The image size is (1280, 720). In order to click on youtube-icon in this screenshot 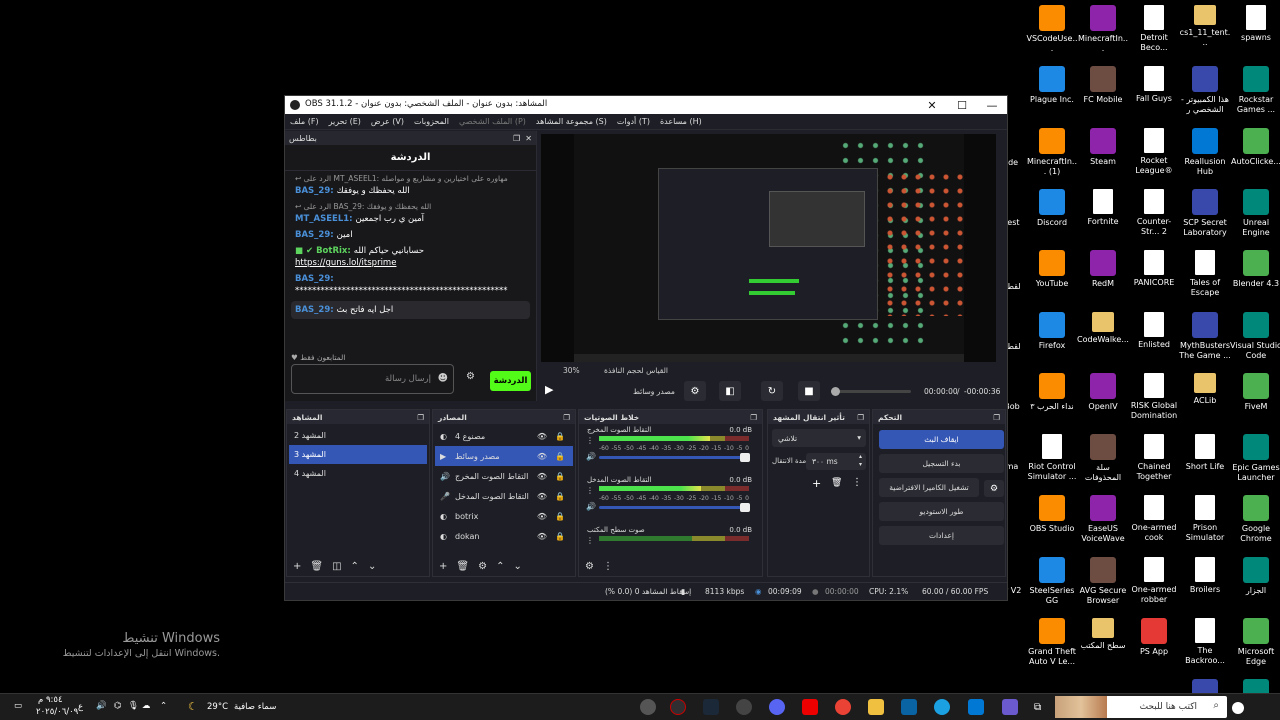, I will do `click(810, 707)`.